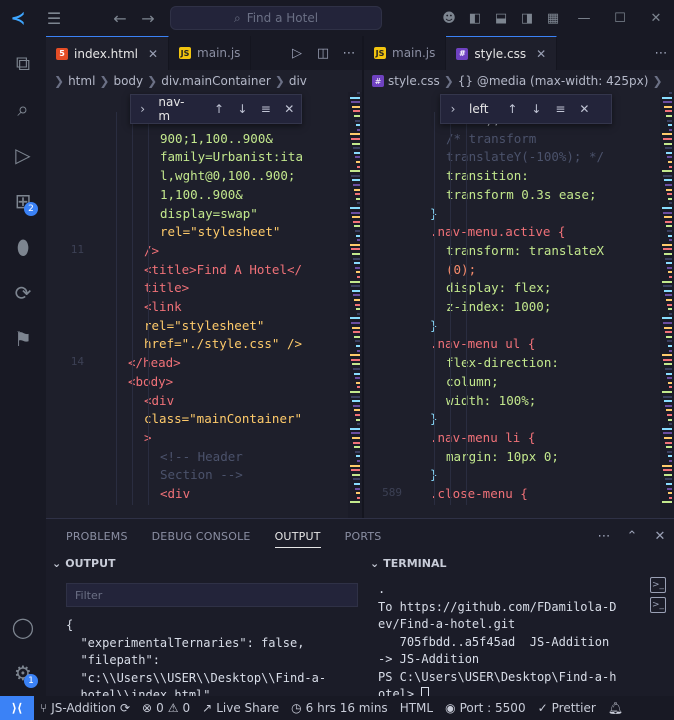 The width and height of the screenshot is (674, 720). What do you see at coordinates (567, 708) in the screenshot?
I see `prettier-indicator: ✓ Prettier` at bounding box center [567, 708].